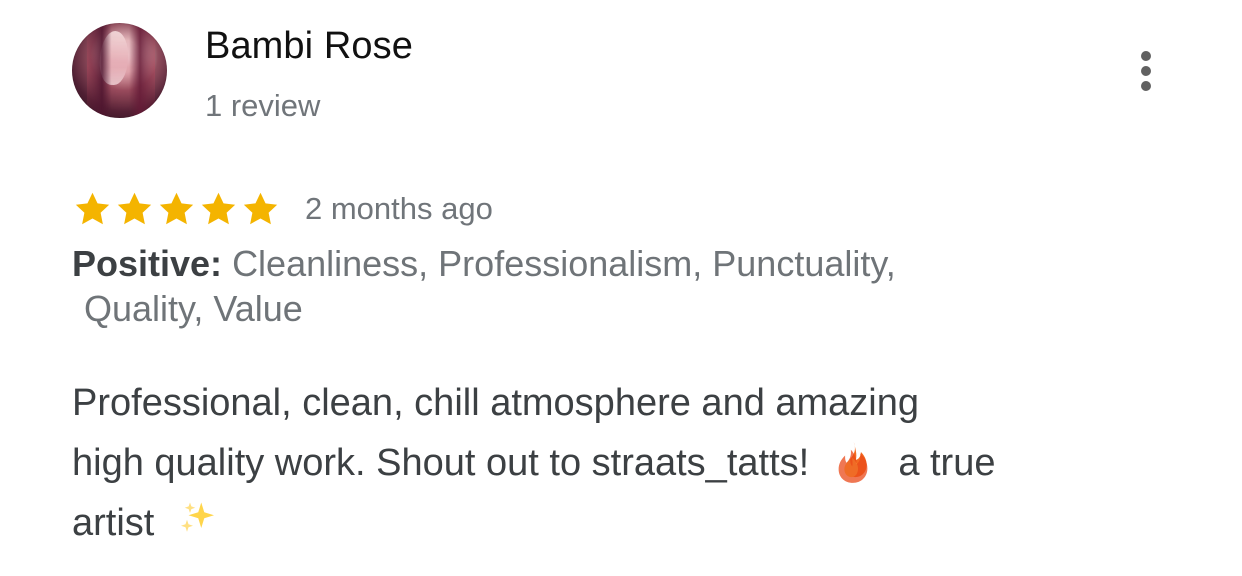 This screenshot has width=1242, height=576. What do you see at coordinates (147, 263) in the screenshot?
I see `positive-label: Positive:` at bounding box center [147, 263].